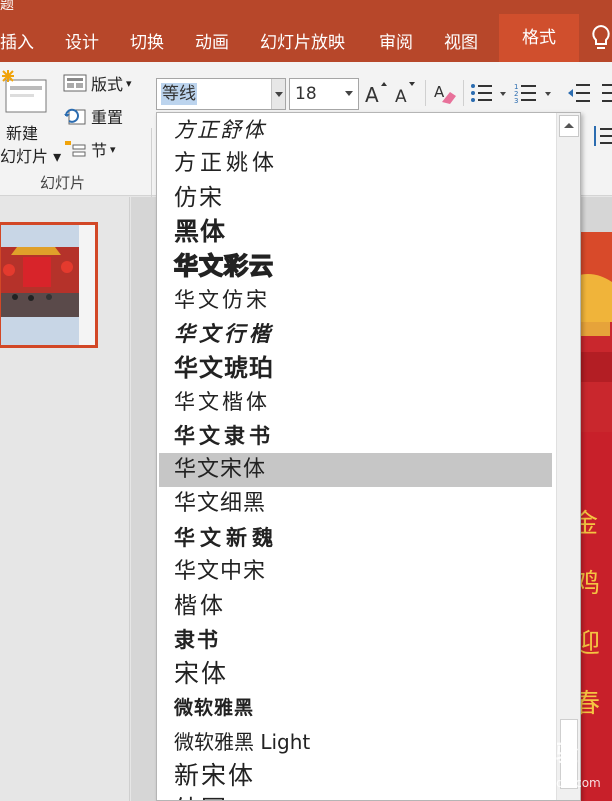 The width and height of the screenshot is (612, 801). I want to click on tab-transitions: 切换, so click(147, 40).